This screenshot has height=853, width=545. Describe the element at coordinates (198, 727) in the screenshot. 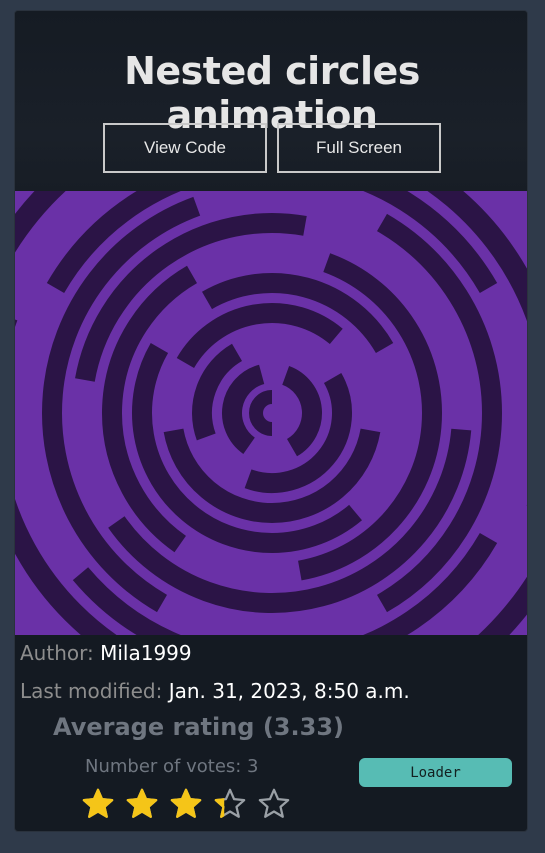

I see `average-rating: Average rating (3.33)` at that location.